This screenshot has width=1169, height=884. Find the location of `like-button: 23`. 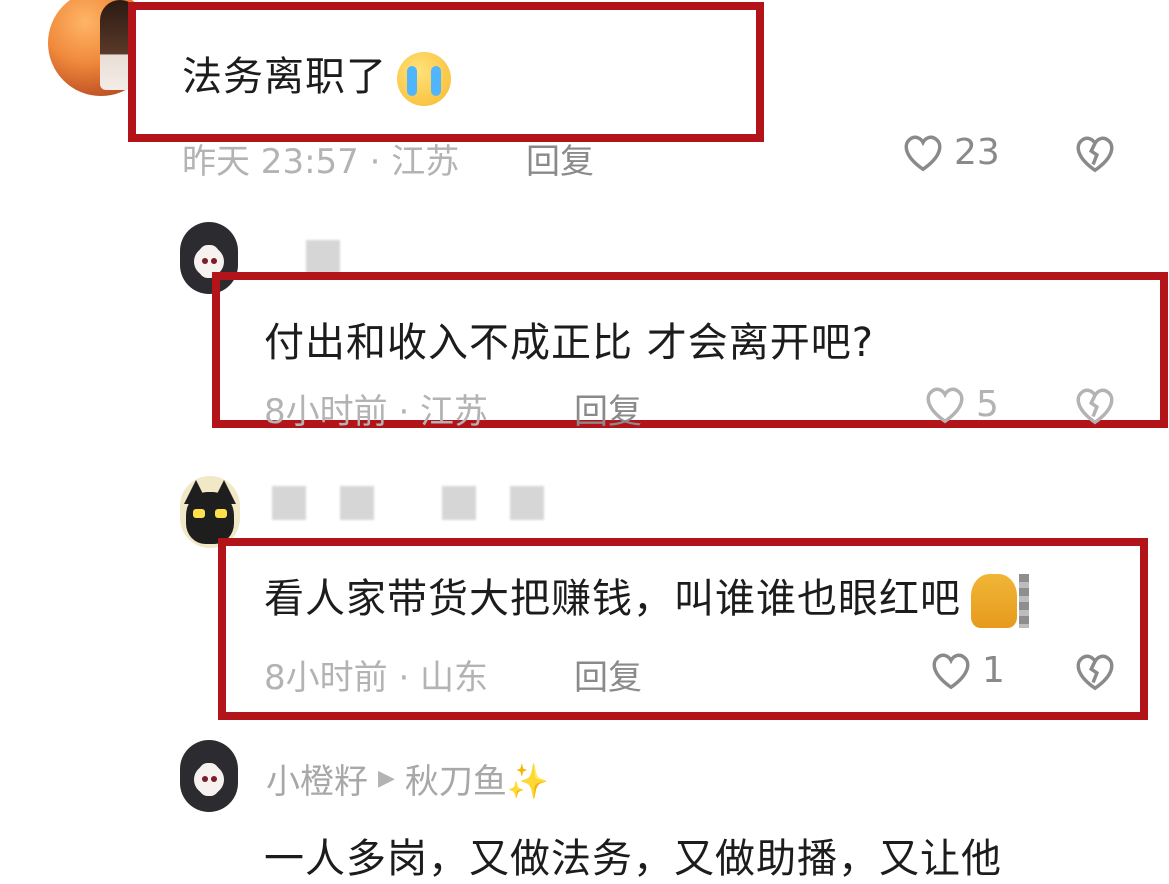

like-button: 23 is located at coordinates (950, 152).